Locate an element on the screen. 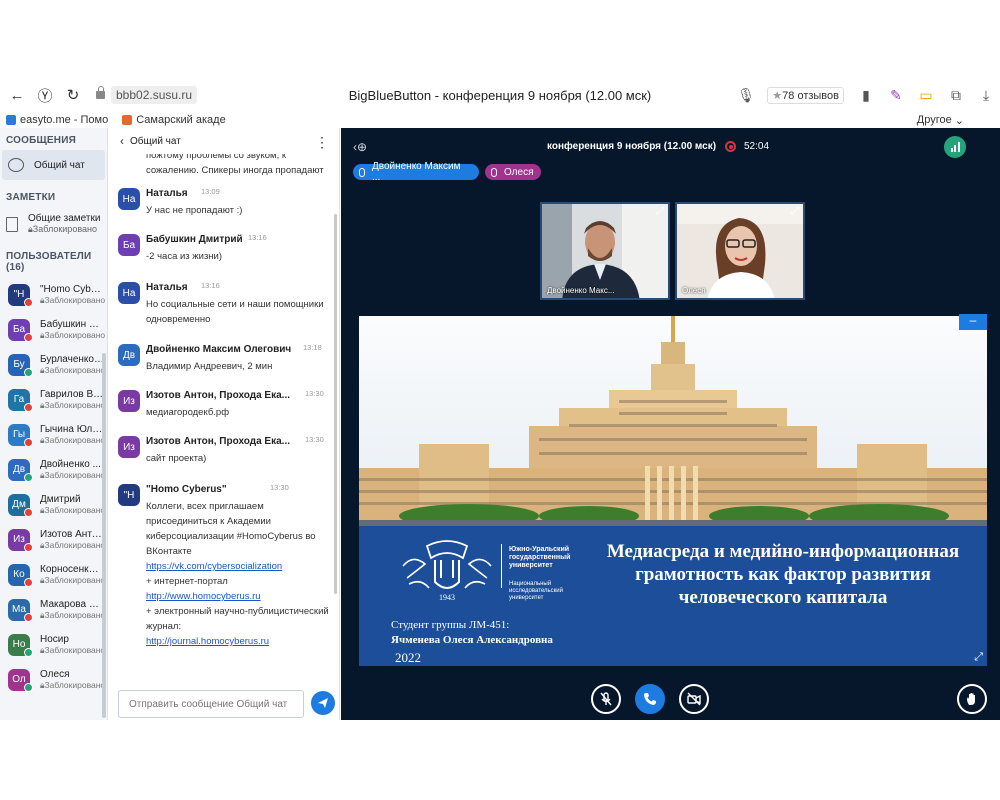 The width and height of the screenshot is (1000, 800). send-button is located at coordinates (323, 703).